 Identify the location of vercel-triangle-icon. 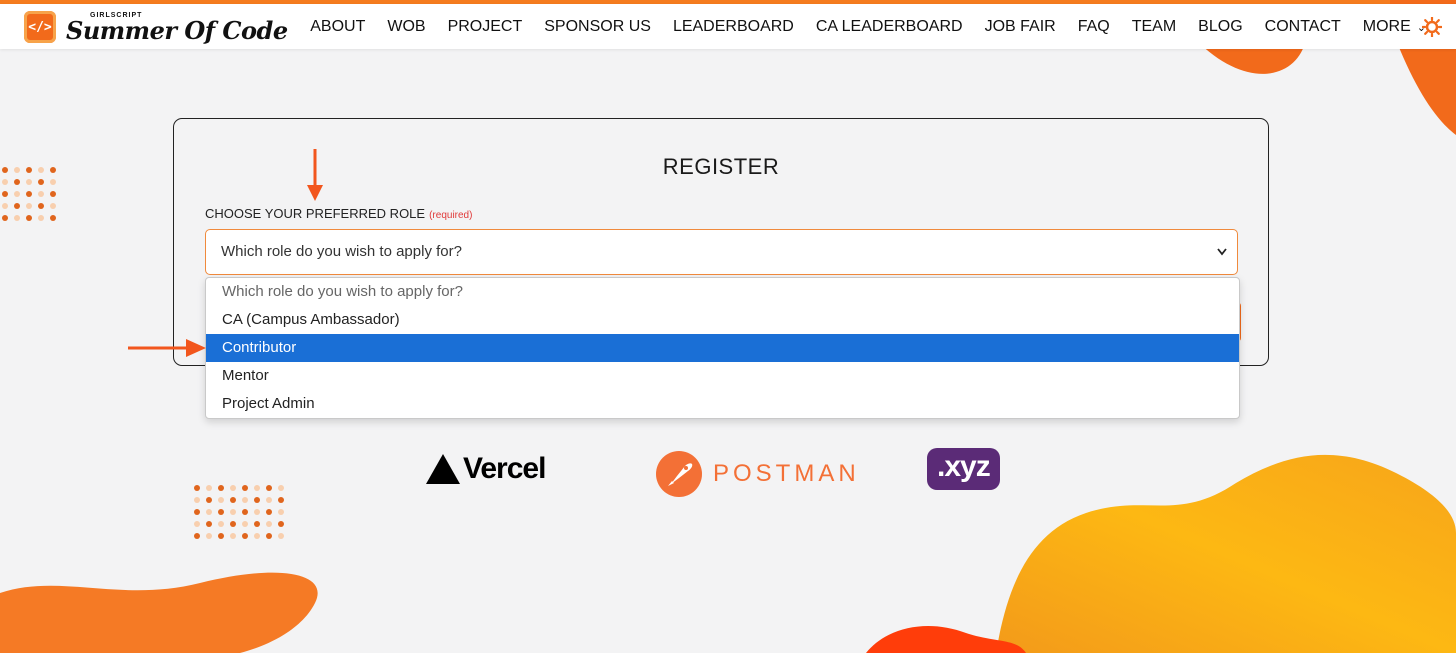
(443, 469).